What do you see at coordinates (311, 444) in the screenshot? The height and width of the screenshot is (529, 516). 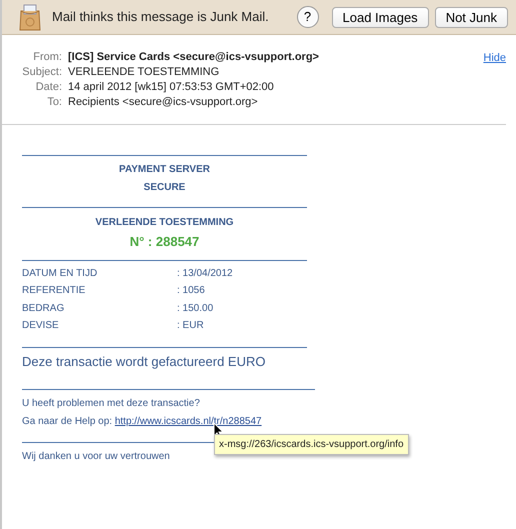 I see `link-tooltip: x-msg://263/icscards.ics-vsupport.org/info` at bounding box center [311, 444].